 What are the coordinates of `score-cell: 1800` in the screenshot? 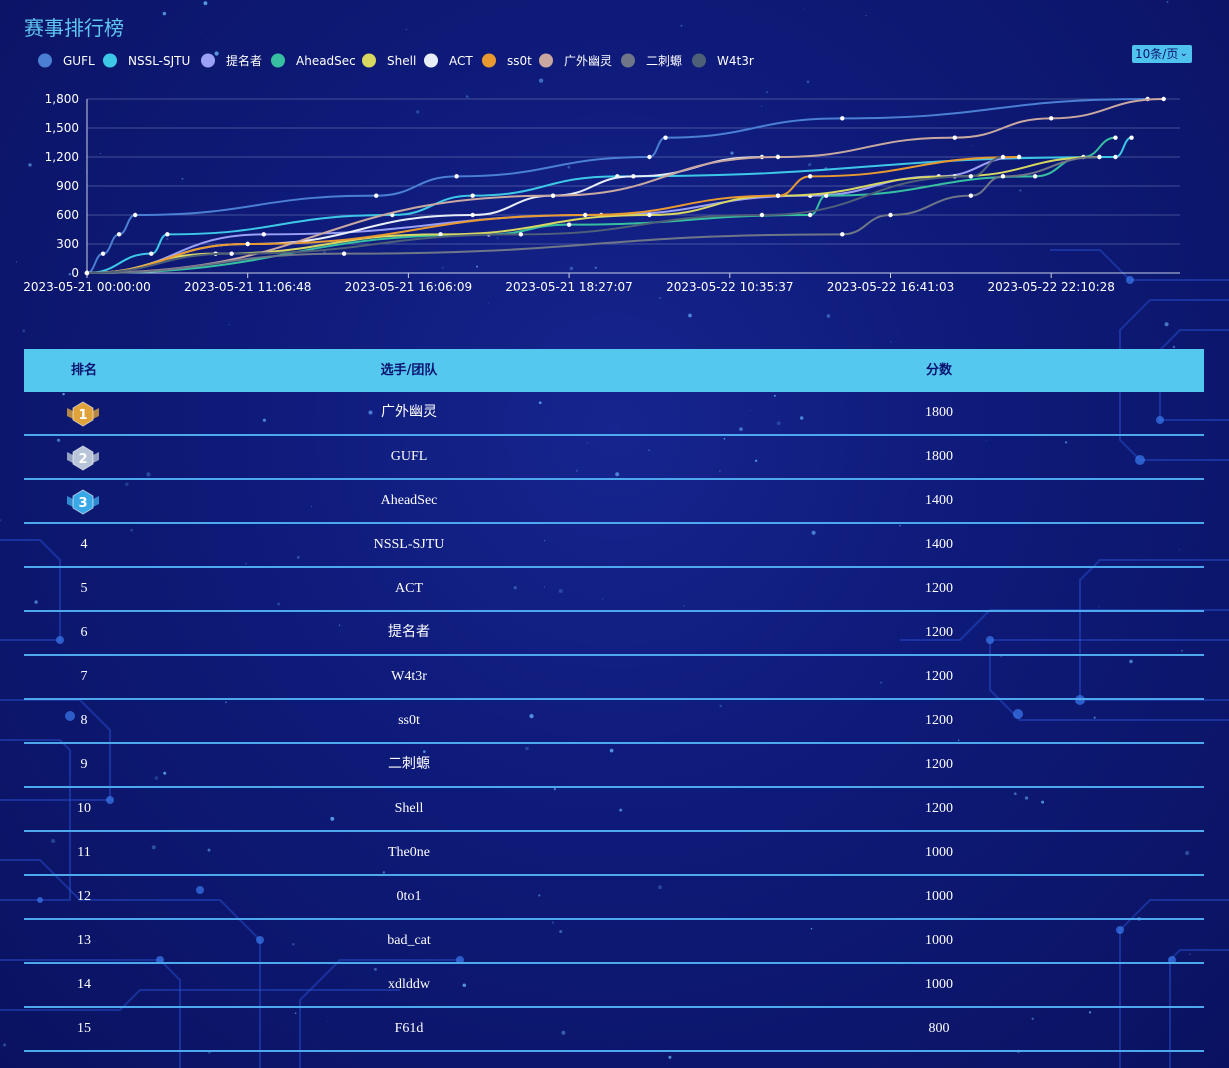 It's located at (939, 456).